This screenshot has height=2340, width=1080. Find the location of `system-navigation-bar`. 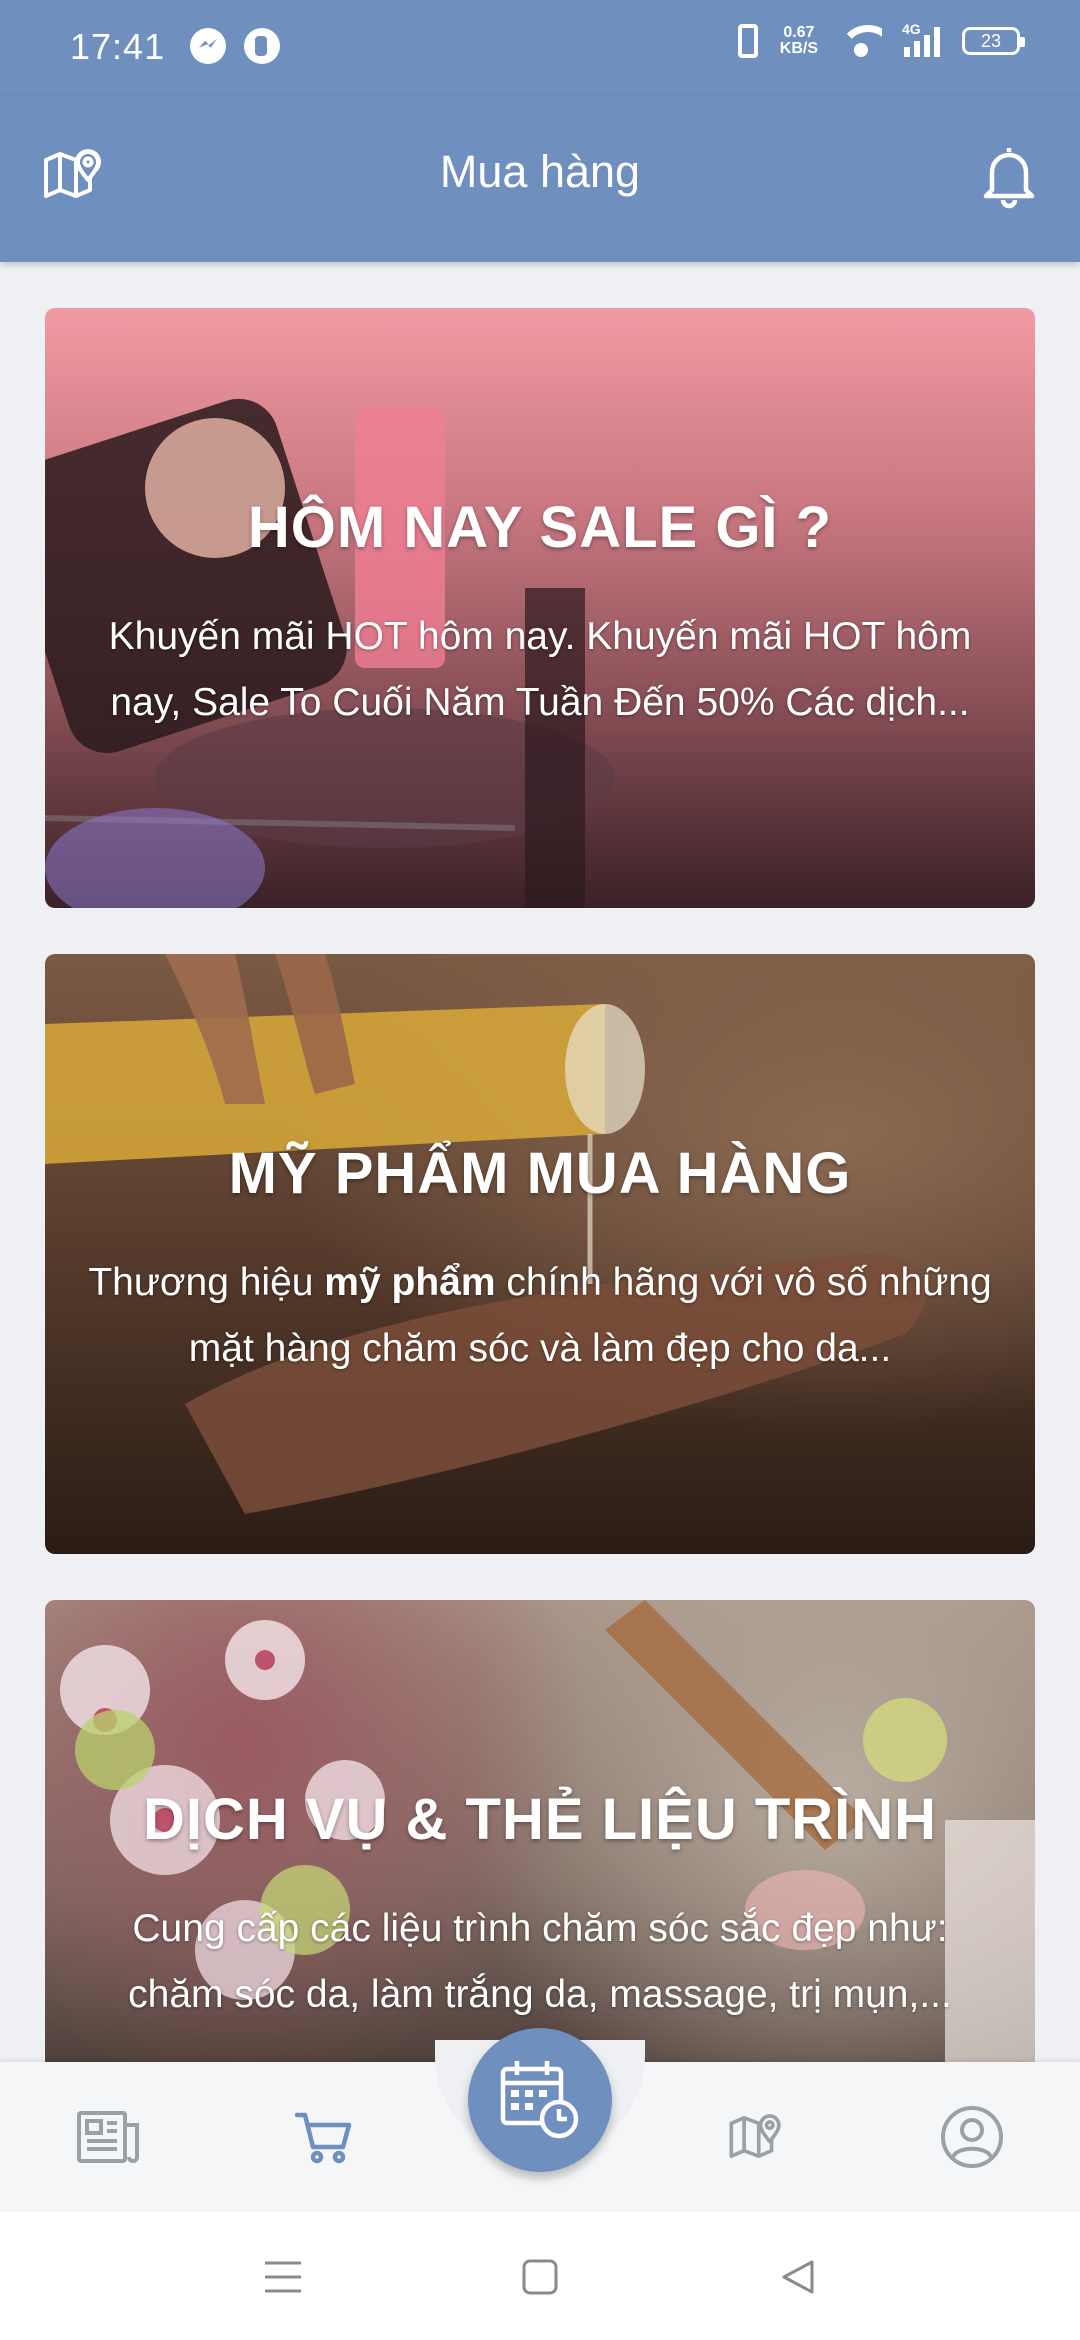

system-navigation-bar is located at coordinates (540, 2276).